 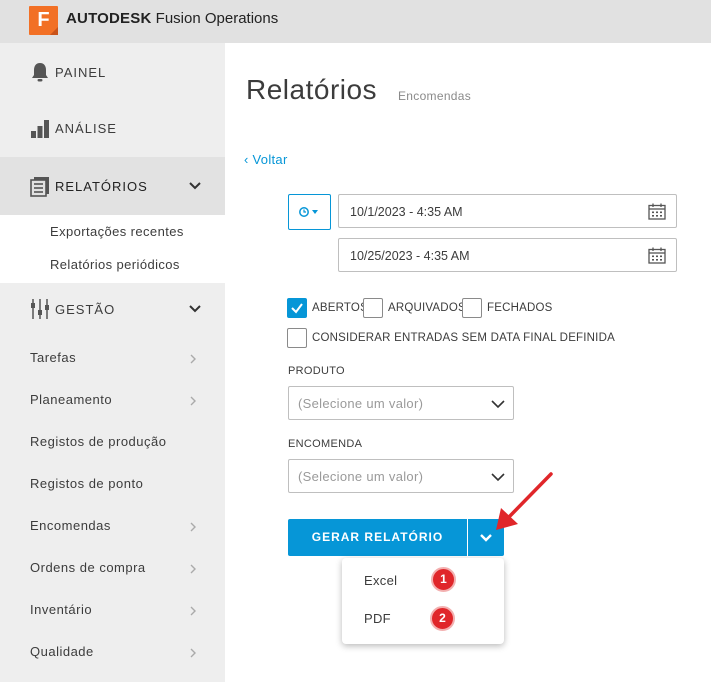 What do you see at coordinates (53, 357) in the screenshot?
I see `sidebar-item-label: Tarefas` at bounding box center [53, 357].